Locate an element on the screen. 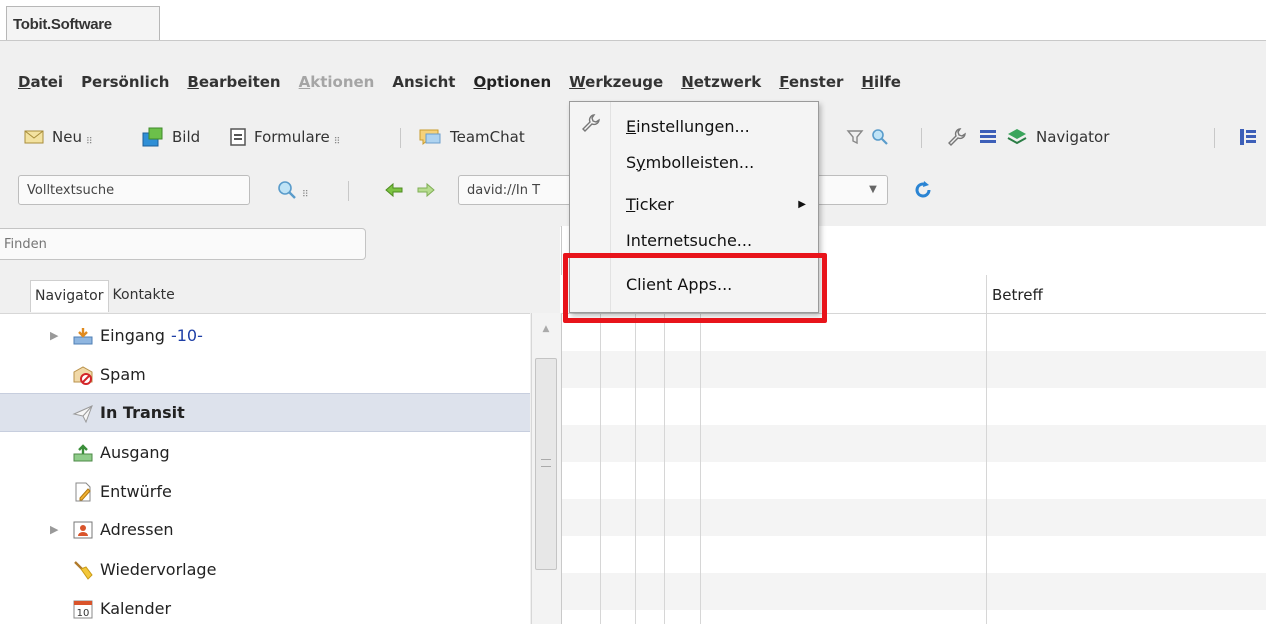 This screenshot has height=628, width=1266. navigator-button: Navigator is located at coordinates (1057, 137).